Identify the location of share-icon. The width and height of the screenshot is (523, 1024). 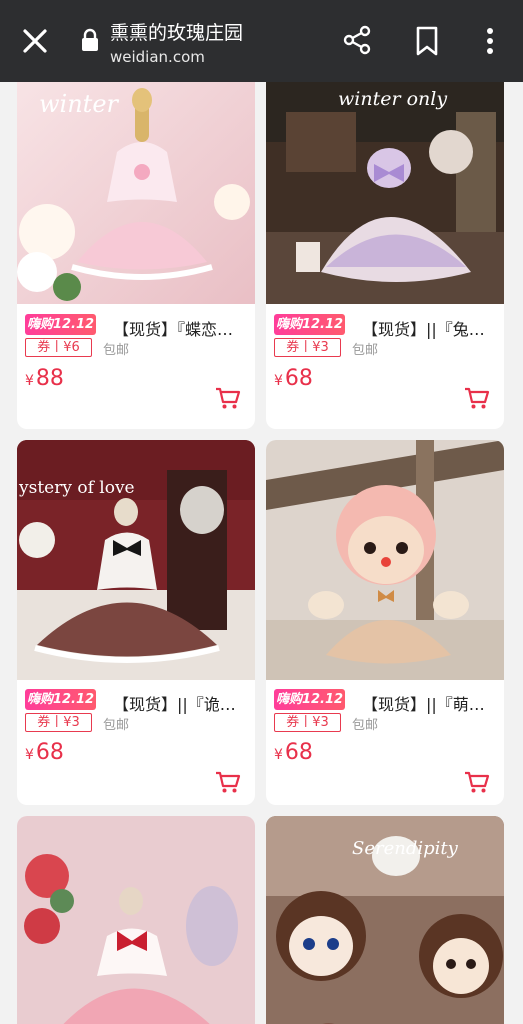
(357, 40).